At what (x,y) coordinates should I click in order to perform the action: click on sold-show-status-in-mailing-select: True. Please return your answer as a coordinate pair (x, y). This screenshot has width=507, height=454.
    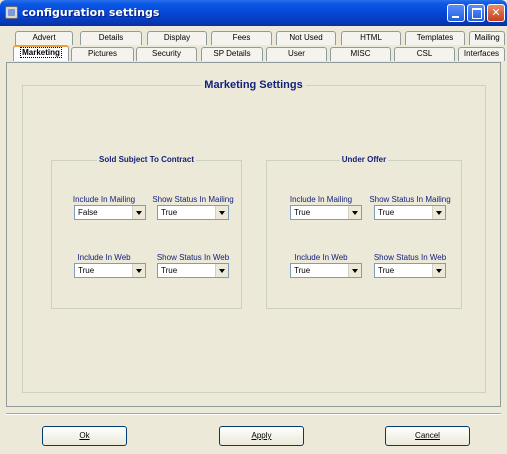
    Looking at the image, I should click on (193, 212).